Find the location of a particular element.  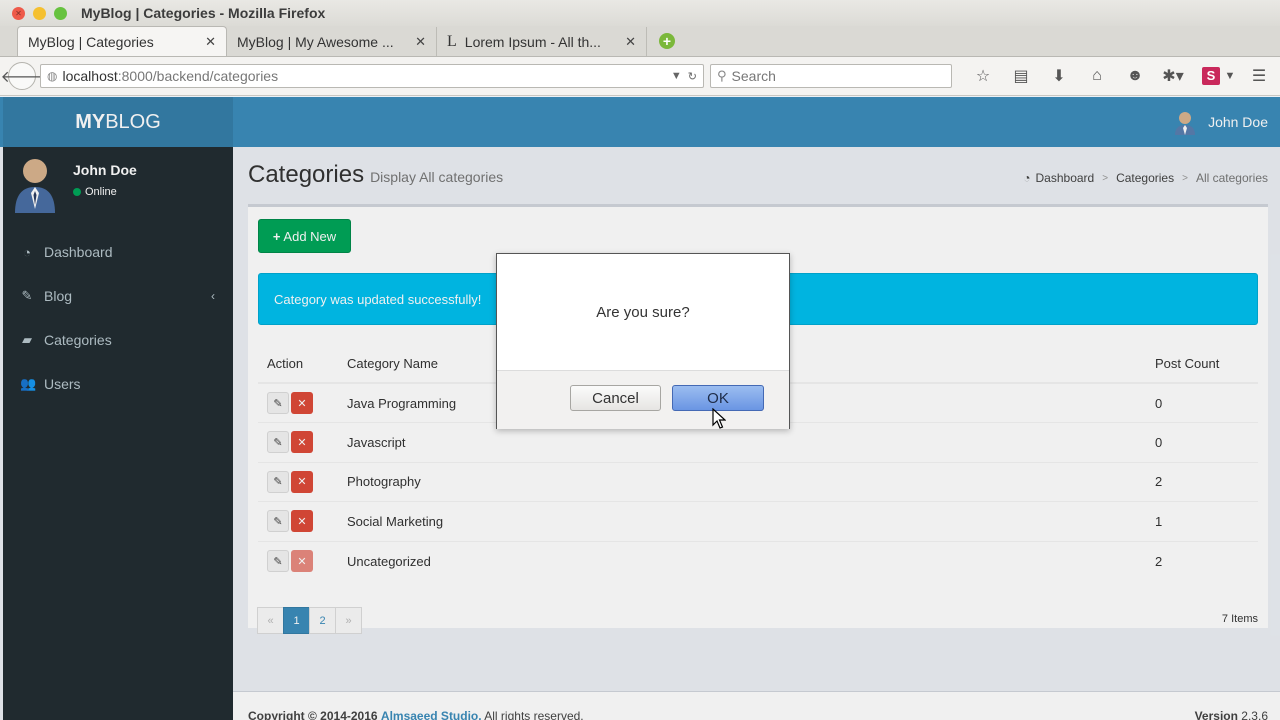

home-icon: ⌂ is located at coordinates (1097, 76).